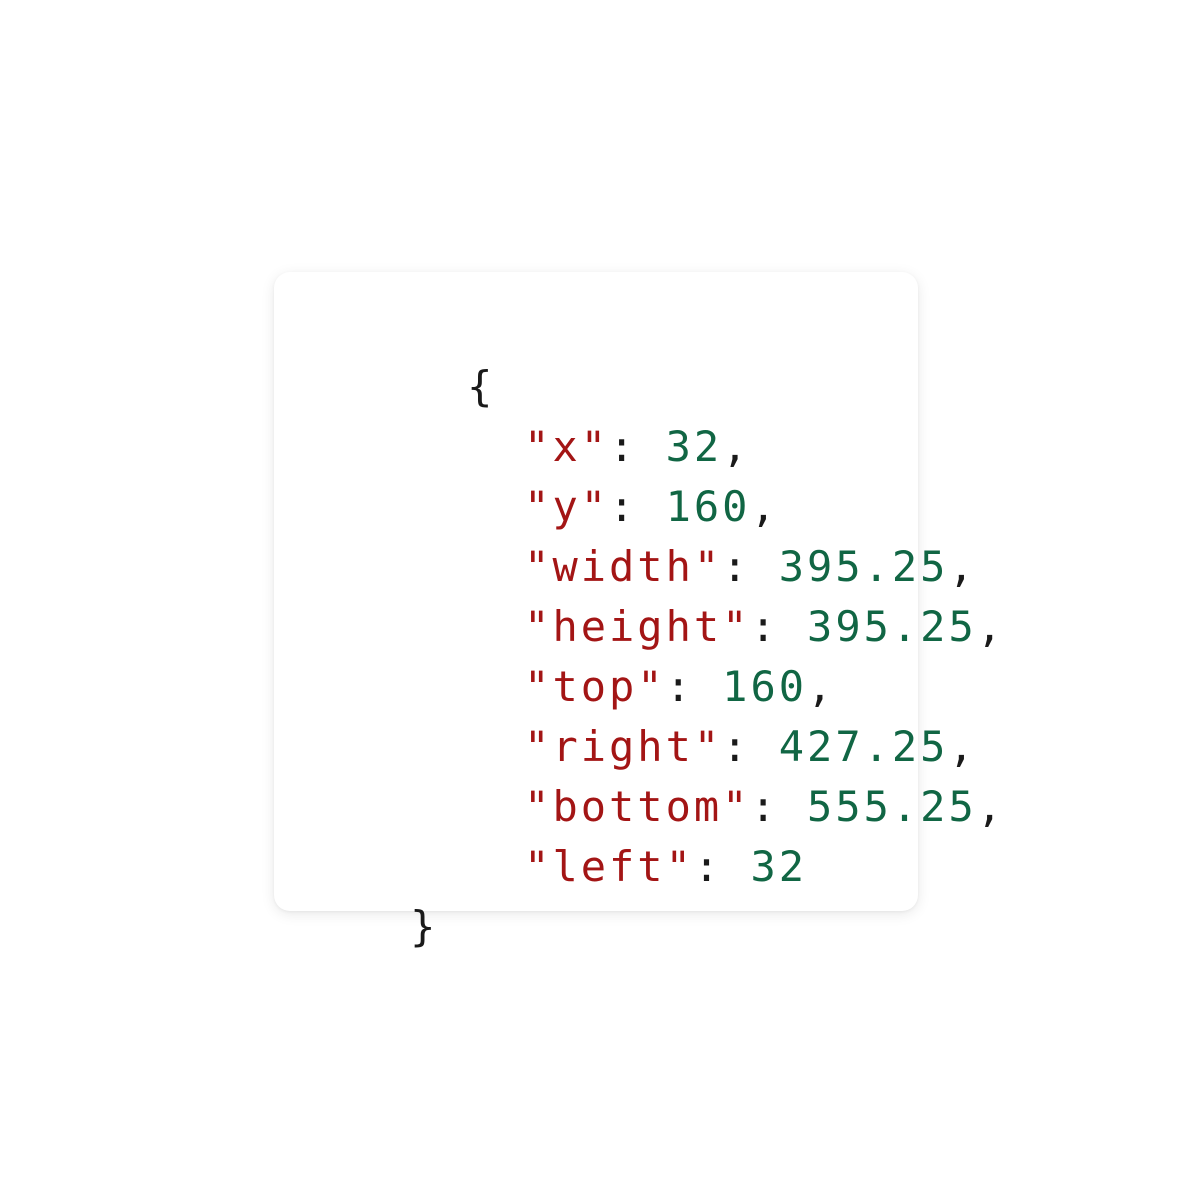 Image resolution: width=1193 pixels, height=1189 pixels. I want to click on code-line-close-brace: }, so click(356, 894).